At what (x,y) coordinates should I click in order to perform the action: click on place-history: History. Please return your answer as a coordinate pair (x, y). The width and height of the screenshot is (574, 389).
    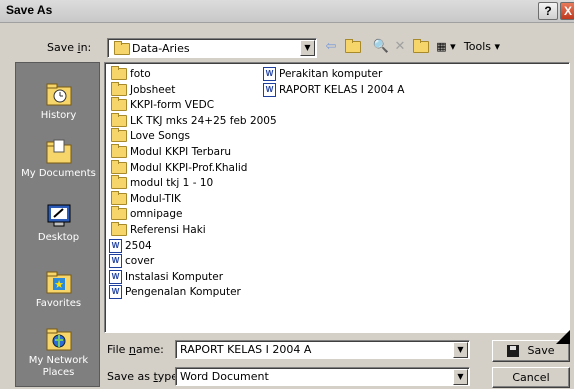
    Looking at the image, I should click on (58, 101).